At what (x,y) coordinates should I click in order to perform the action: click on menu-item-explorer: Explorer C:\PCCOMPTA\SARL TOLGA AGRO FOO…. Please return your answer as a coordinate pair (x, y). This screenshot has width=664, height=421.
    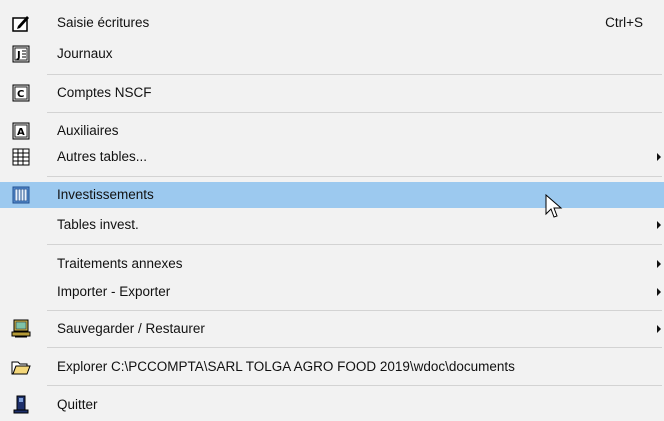
    Looking at the image, I should click on (332, 367).